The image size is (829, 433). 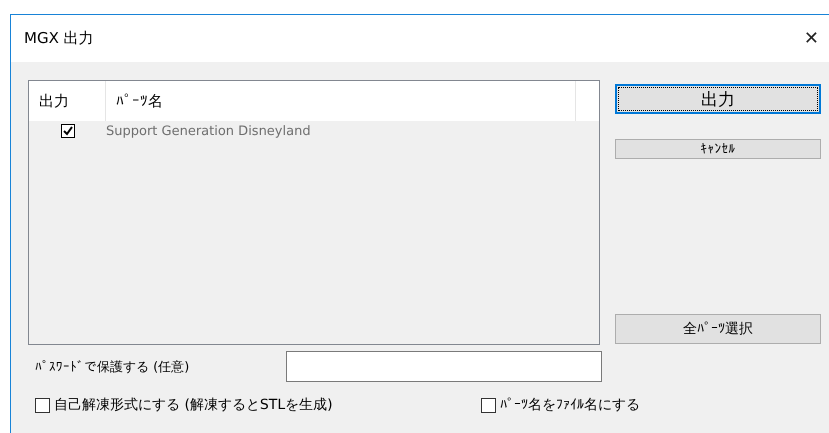 I want to click on cancel-button: ｷｬﾝｾﾙ, so click(x=718, y=149).